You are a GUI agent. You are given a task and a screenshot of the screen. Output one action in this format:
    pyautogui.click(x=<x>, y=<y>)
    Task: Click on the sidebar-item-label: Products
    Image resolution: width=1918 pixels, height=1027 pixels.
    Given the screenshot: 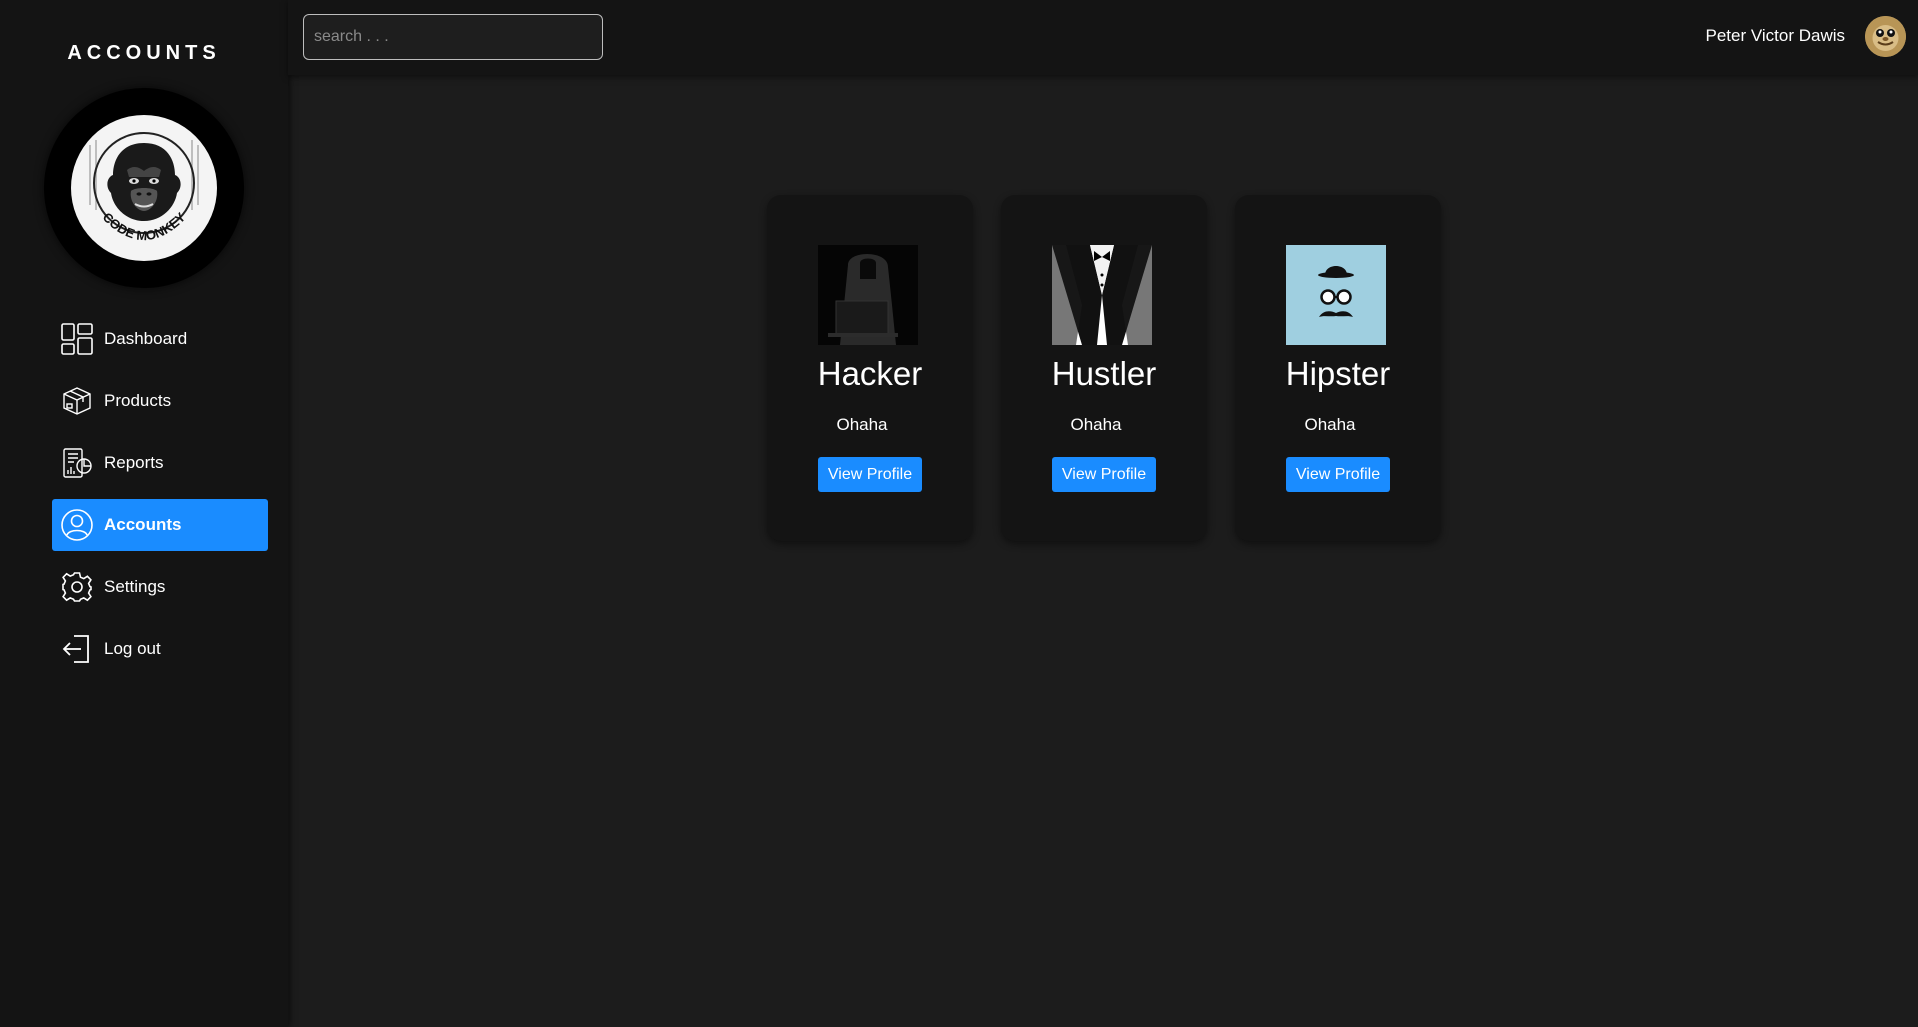 What is the action you would take?
    pyautogui.click(x=138, y=400)
    